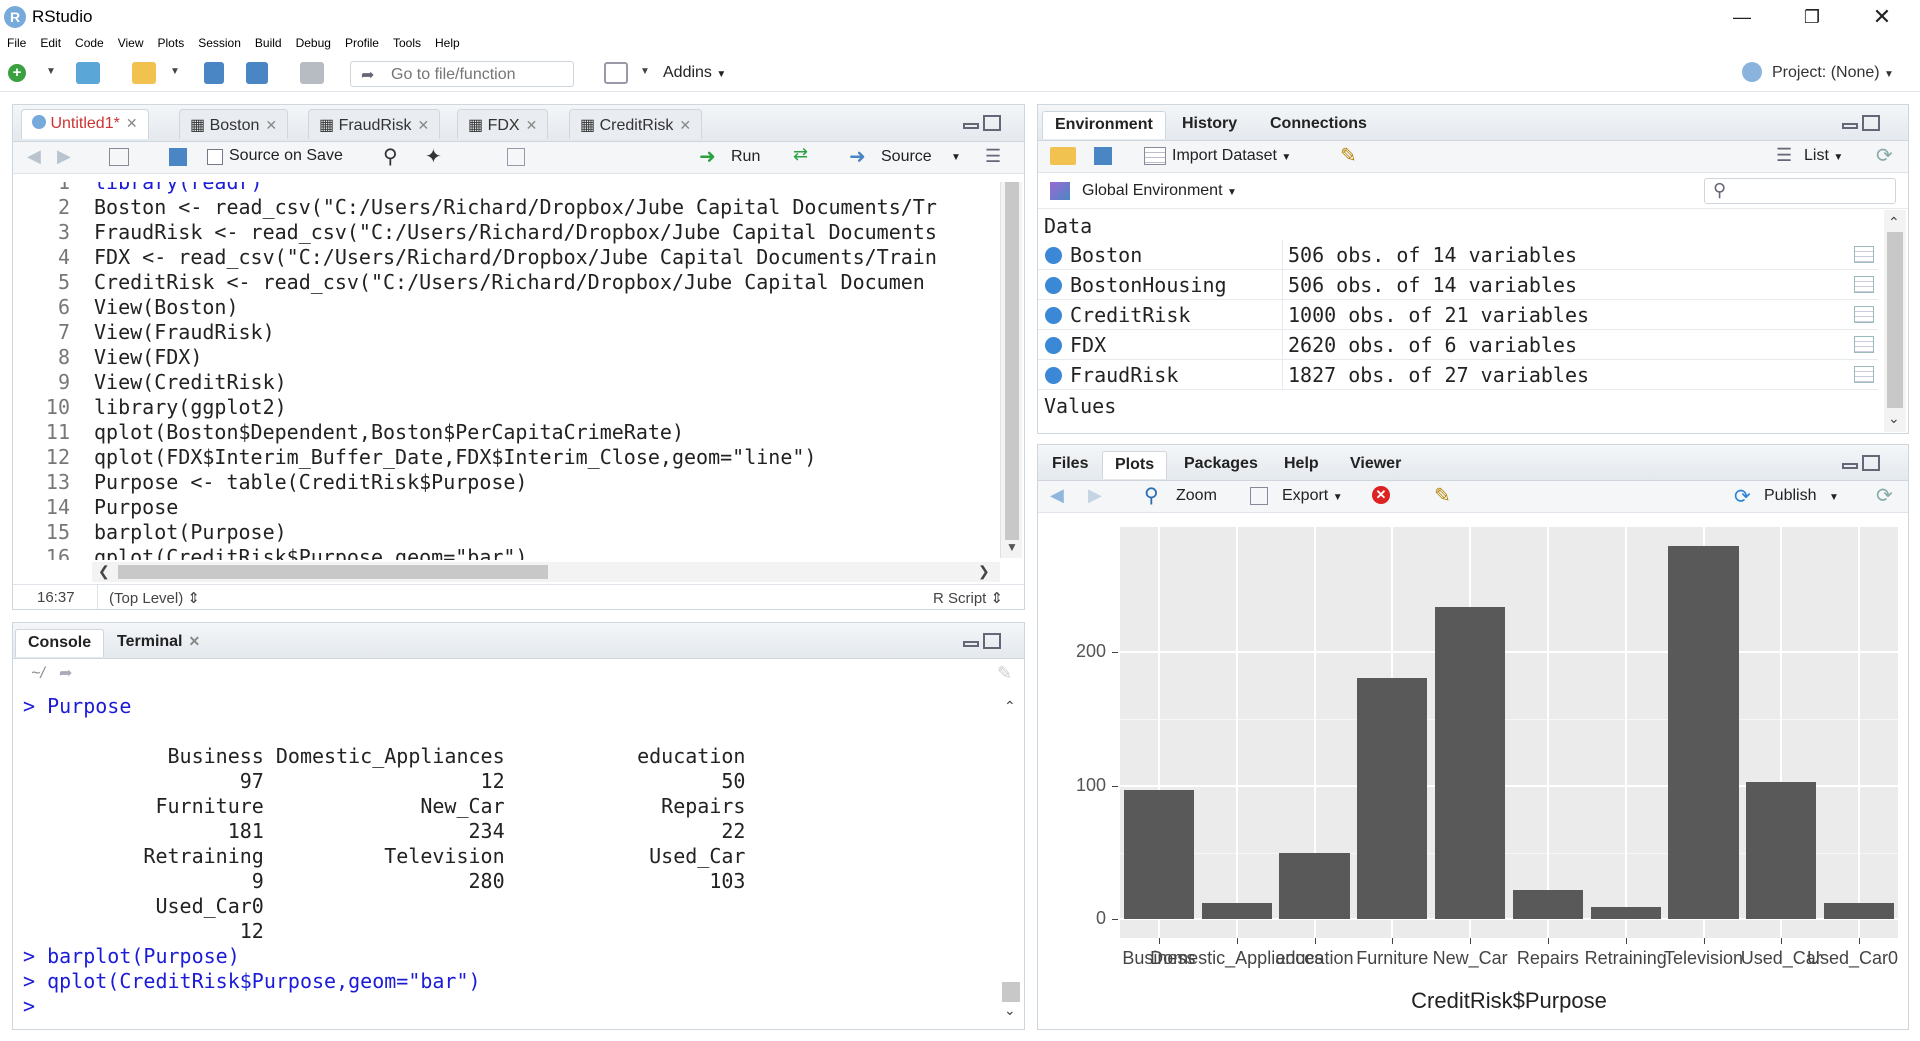  Describe the element at coordinates (390, 156) in the screenshot. I see `search-icon: ⚲` at that location.